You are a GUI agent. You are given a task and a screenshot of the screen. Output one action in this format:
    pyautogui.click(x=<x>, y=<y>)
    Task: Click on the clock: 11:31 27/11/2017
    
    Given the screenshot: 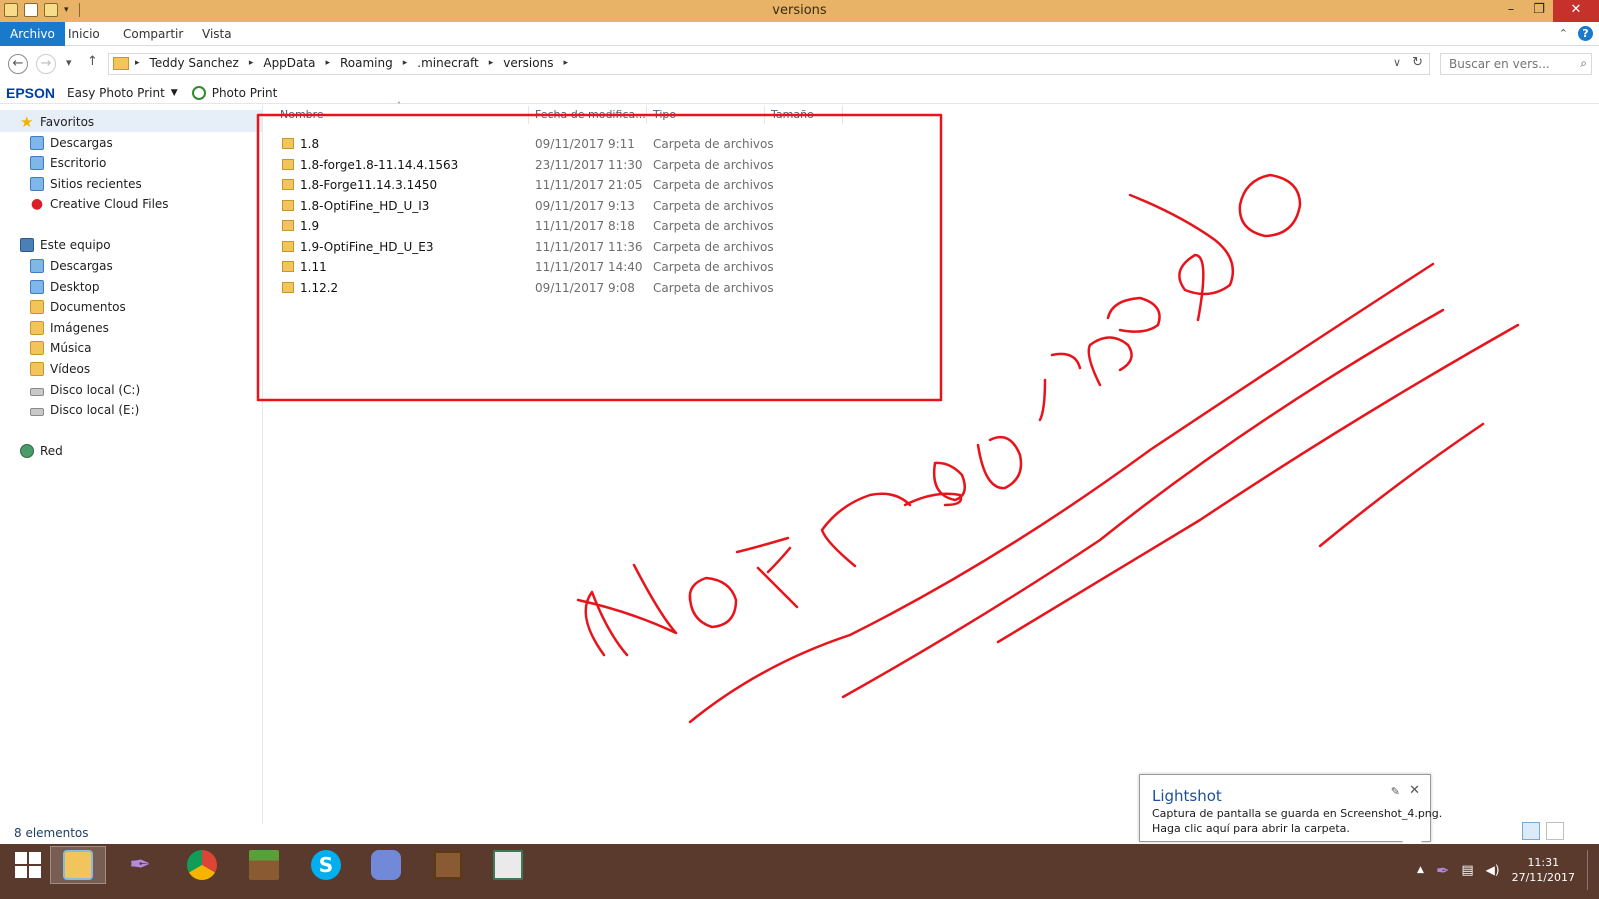 What is the action you would take?
    pyautogui.click(x=1543, y=870)
    